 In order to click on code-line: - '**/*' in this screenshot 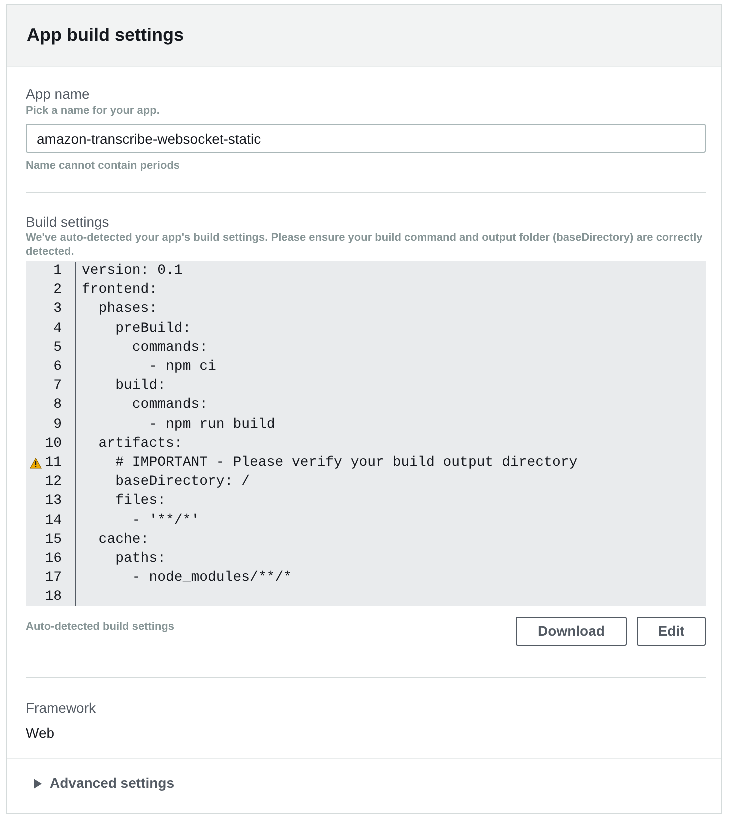, I will do `click(165, 521)`.